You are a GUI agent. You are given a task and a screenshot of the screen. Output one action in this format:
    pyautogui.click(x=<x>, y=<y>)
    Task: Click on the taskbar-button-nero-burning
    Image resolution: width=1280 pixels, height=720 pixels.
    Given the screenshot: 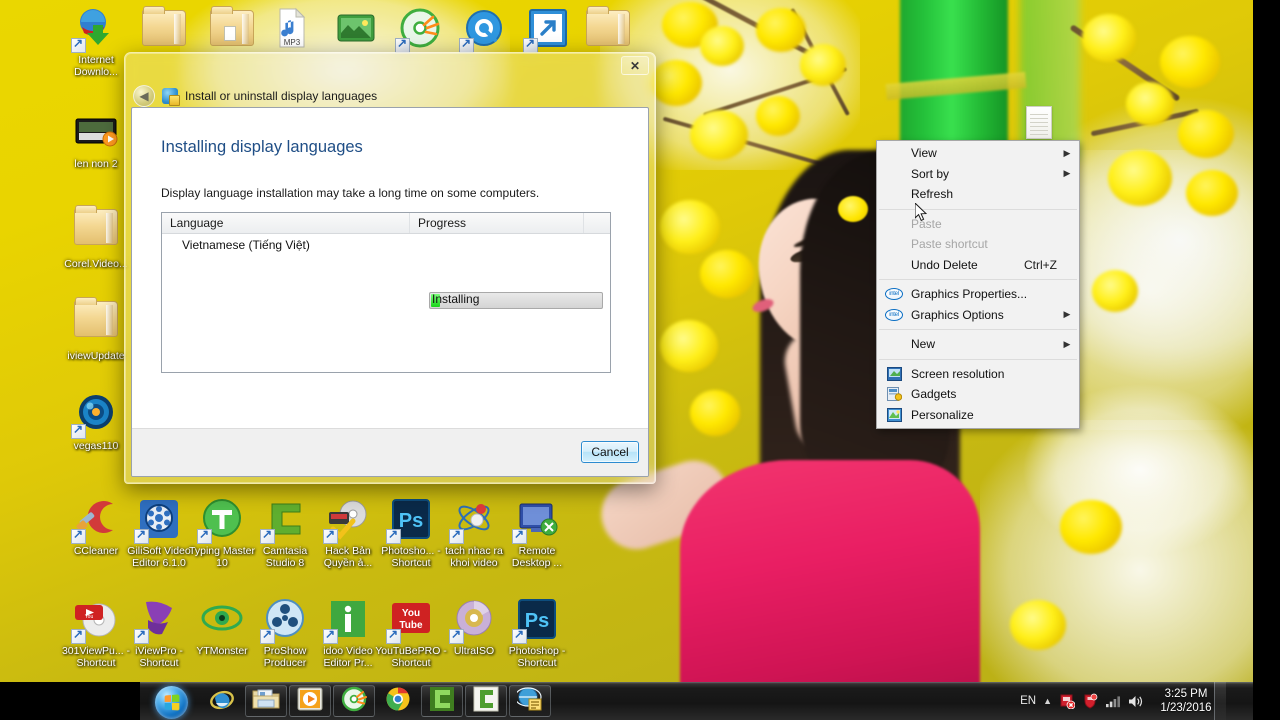 What is the action you would take?
    pyautogui.click(x=354, y=701)
    